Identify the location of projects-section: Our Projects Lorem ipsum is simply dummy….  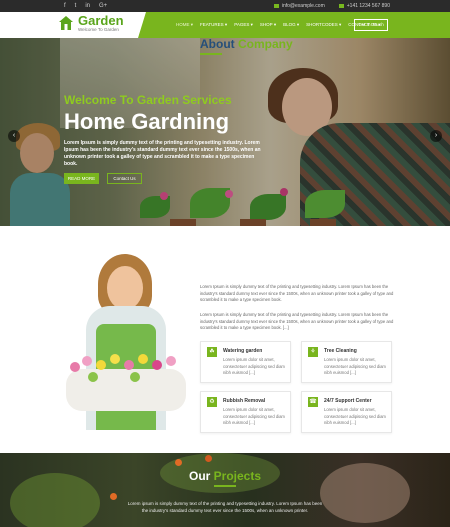
(225, 490).